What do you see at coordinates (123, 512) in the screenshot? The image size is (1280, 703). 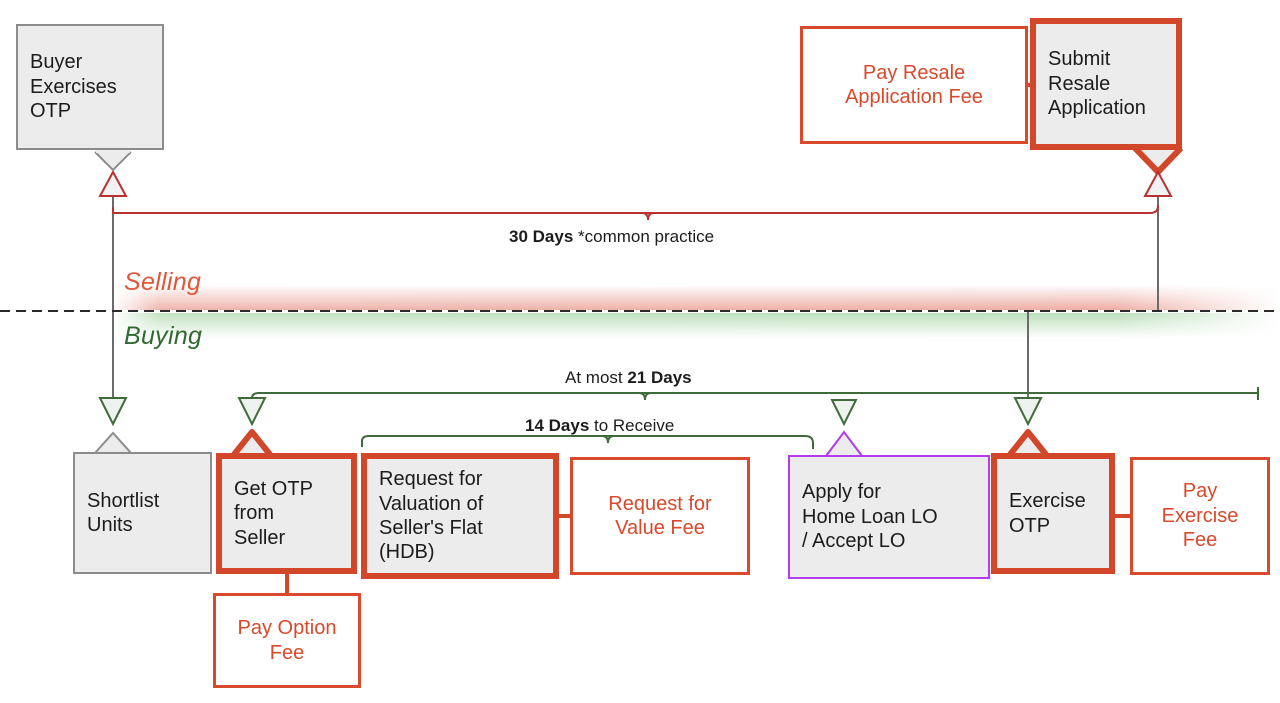 I see `node-label-shortlist-units: Shortlist Units` at bounding box center [123, 512].